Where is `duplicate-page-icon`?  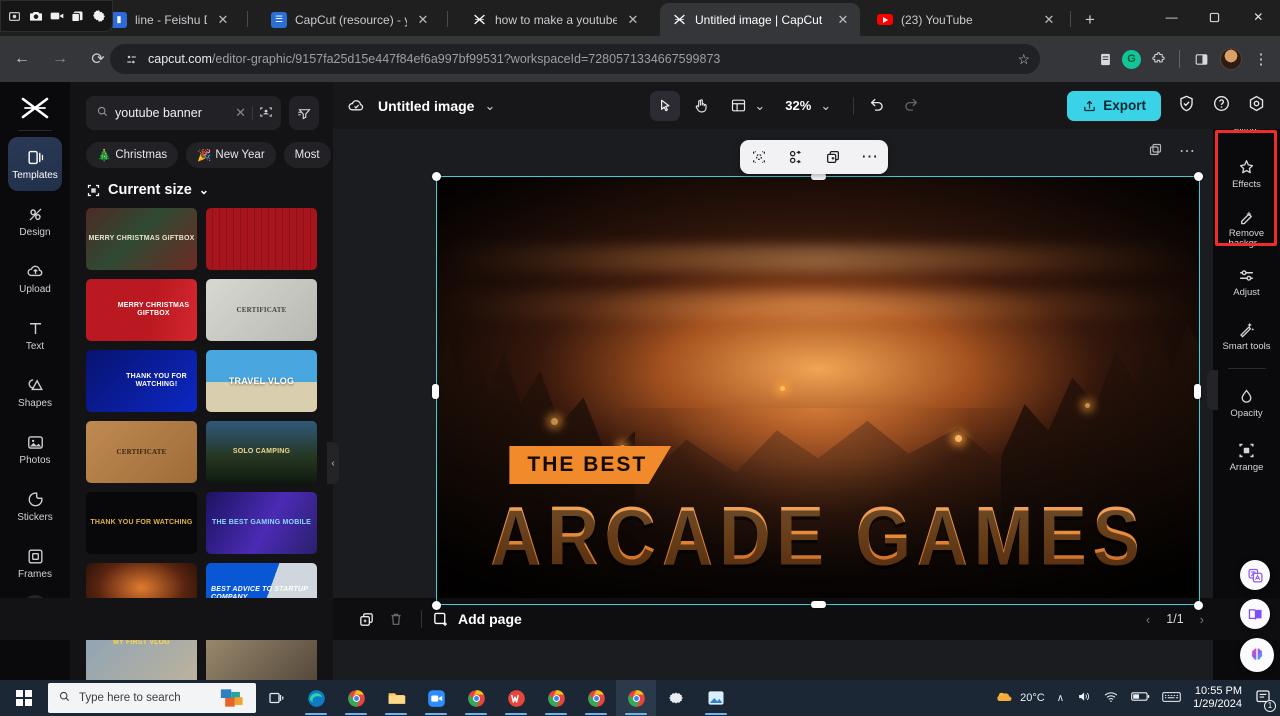
duplicate-page-icon is located at coordinates (1155, 152).